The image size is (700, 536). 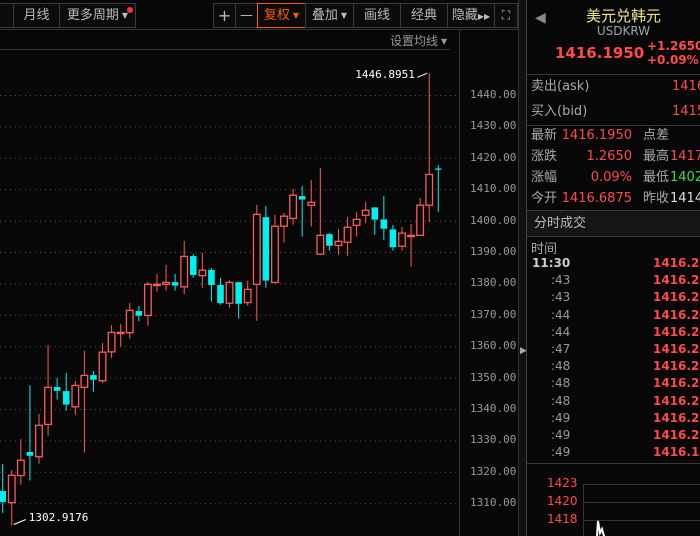 I want to click on bid-price: 1415., so click(x=686, y=111).